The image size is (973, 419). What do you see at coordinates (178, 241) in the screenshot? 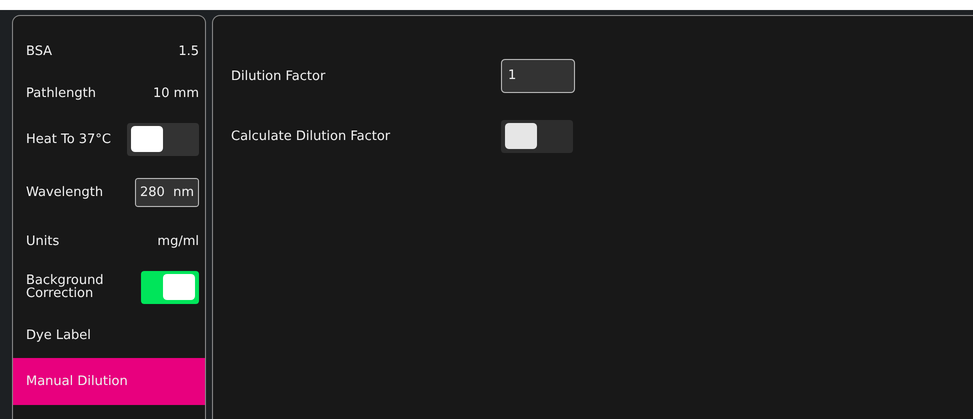
I see `setting-value: mg/ml` at bounding box center [178, 241].